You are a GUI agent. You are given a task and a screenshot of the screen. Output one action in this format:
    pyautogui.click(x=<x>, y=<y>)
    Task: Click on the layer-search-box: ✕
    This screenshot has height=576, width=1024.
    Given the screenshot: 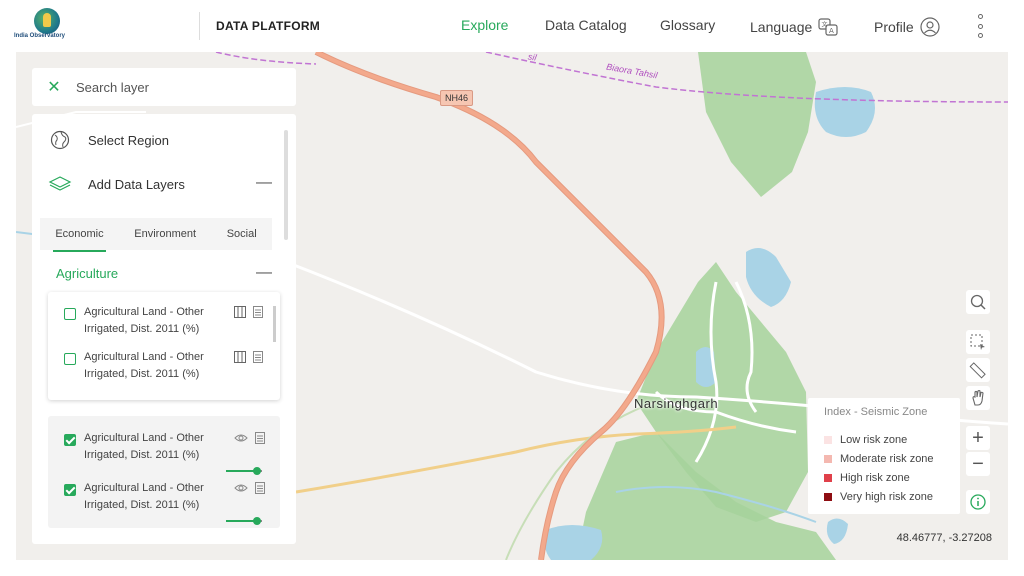 What is the action you would take?
    pyautogui.click(x=164, y=87)
    